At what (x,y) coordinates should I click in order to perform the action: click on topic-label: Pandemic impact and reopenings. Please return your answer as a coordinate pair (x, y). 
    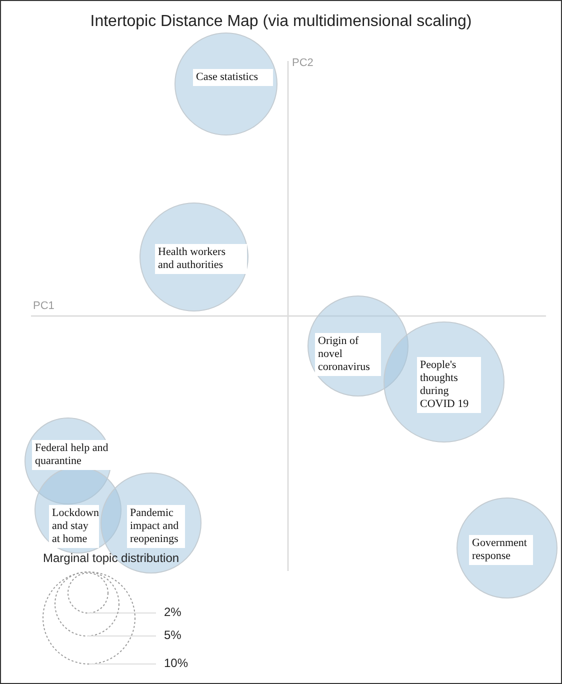
    Looking at the image, I should click on (156, 526).